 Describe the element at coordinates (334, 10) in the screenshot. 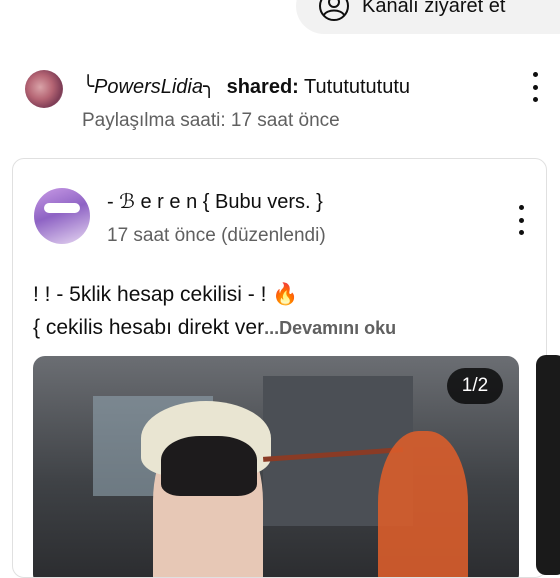

I see `account-icon` at that location.